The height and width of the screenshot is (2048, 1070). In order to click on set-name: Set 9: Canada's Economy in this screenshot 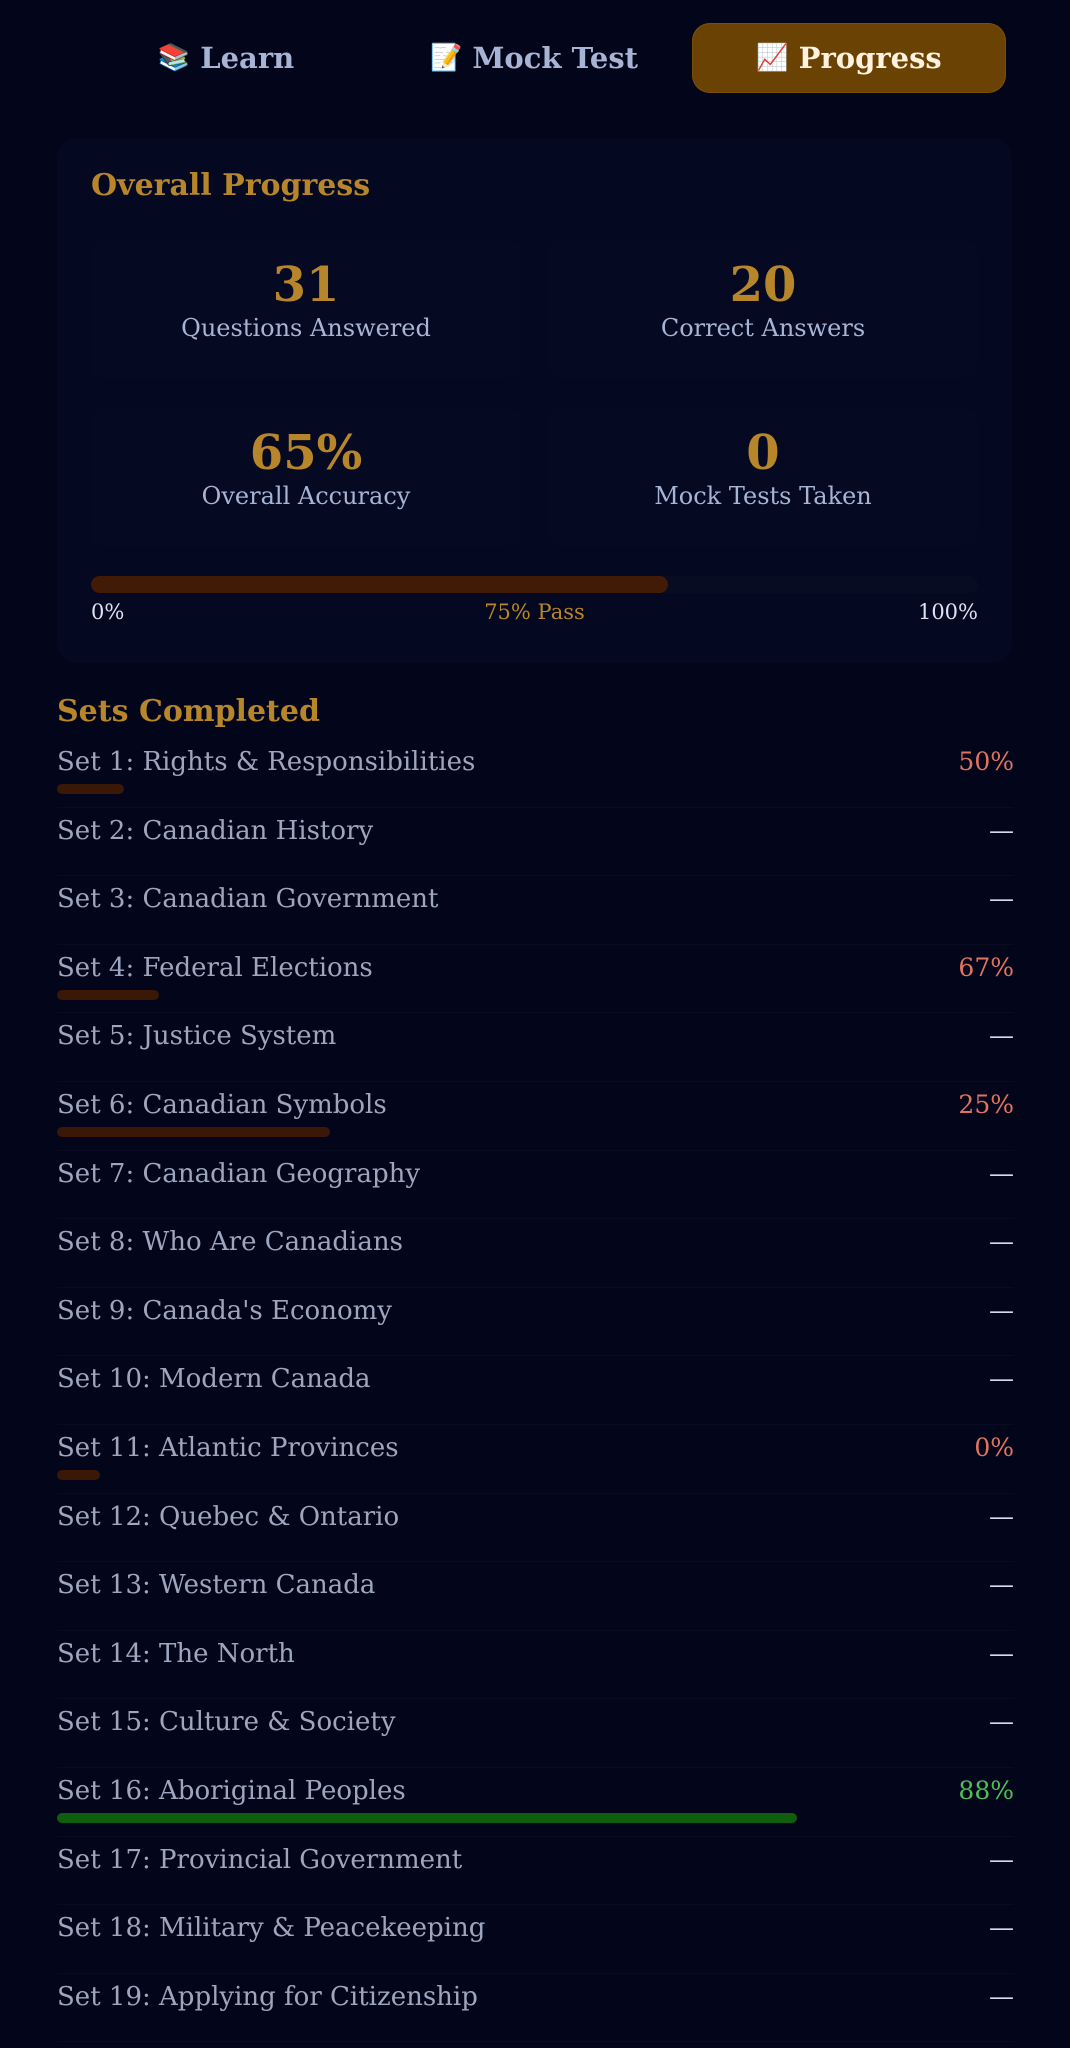, I will do `click(224, 1310)`.